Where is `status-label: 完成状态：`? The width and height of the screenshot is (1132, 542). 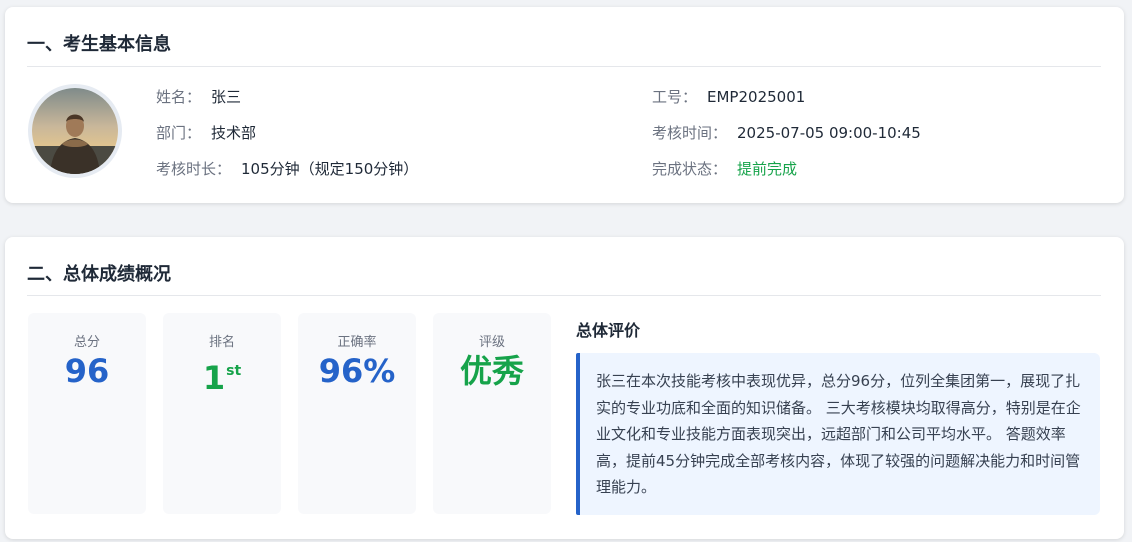
status-label: 完成状态： is located at coordinates (690, 169).